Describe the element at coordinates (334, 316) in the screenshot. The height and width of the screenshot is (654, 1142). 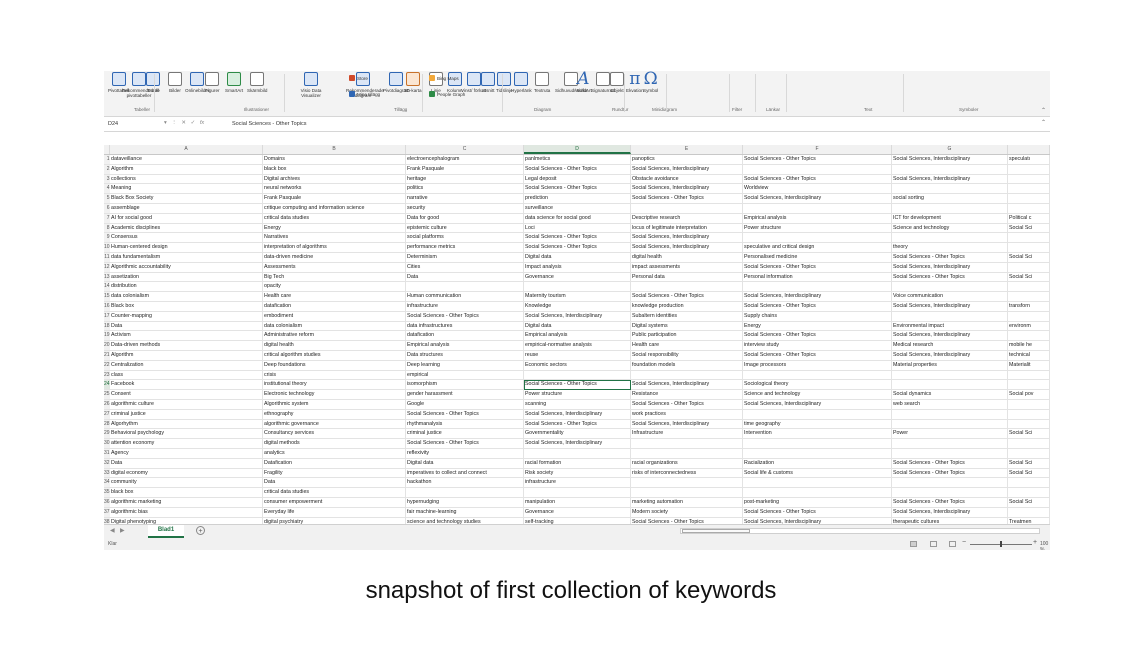
I see `cell: embodiment` at that location.